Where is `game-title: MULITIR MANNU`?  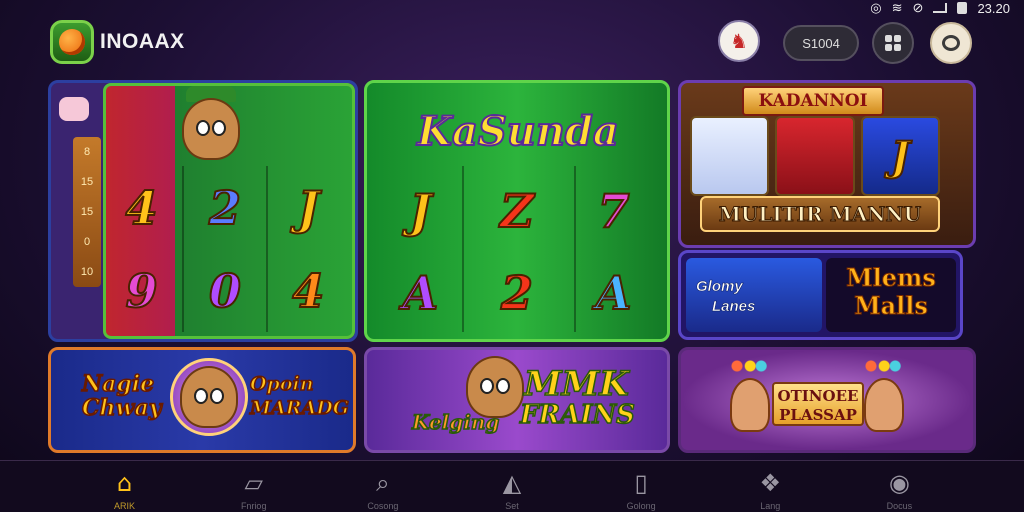
game-title: MULITIR MANNU is located at coordinates (820, 214).